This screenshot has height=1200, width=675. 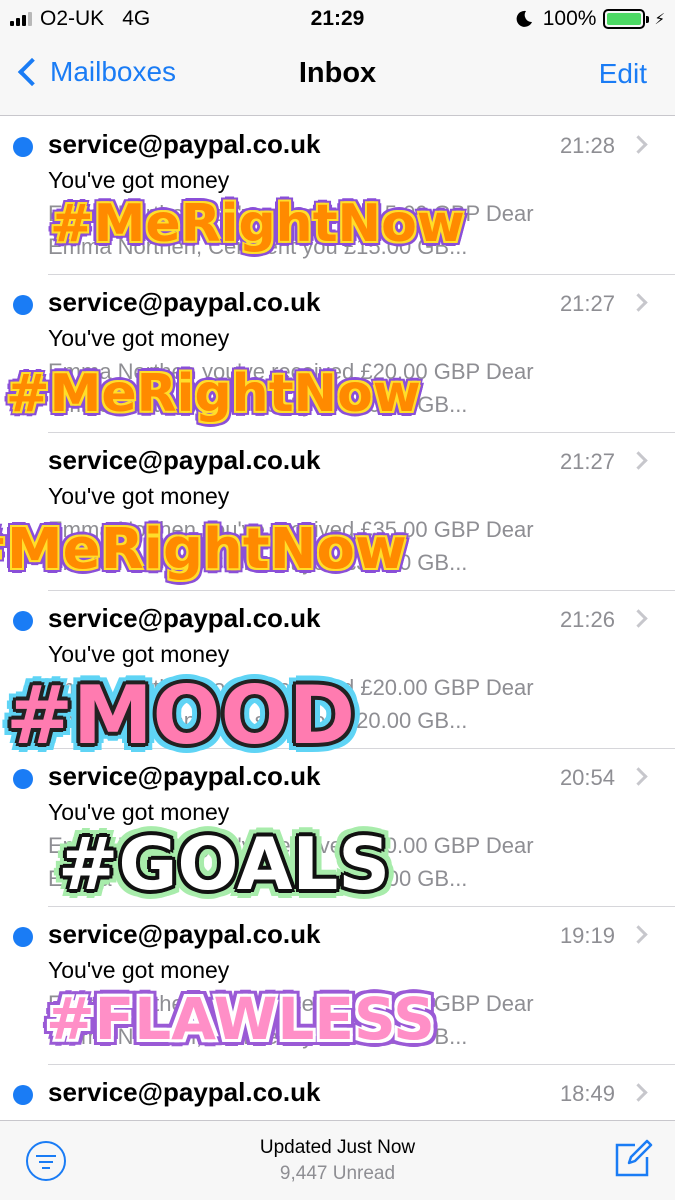 I want to click on unread-count: 9,447 Unread, so click(x=337, y=1173).